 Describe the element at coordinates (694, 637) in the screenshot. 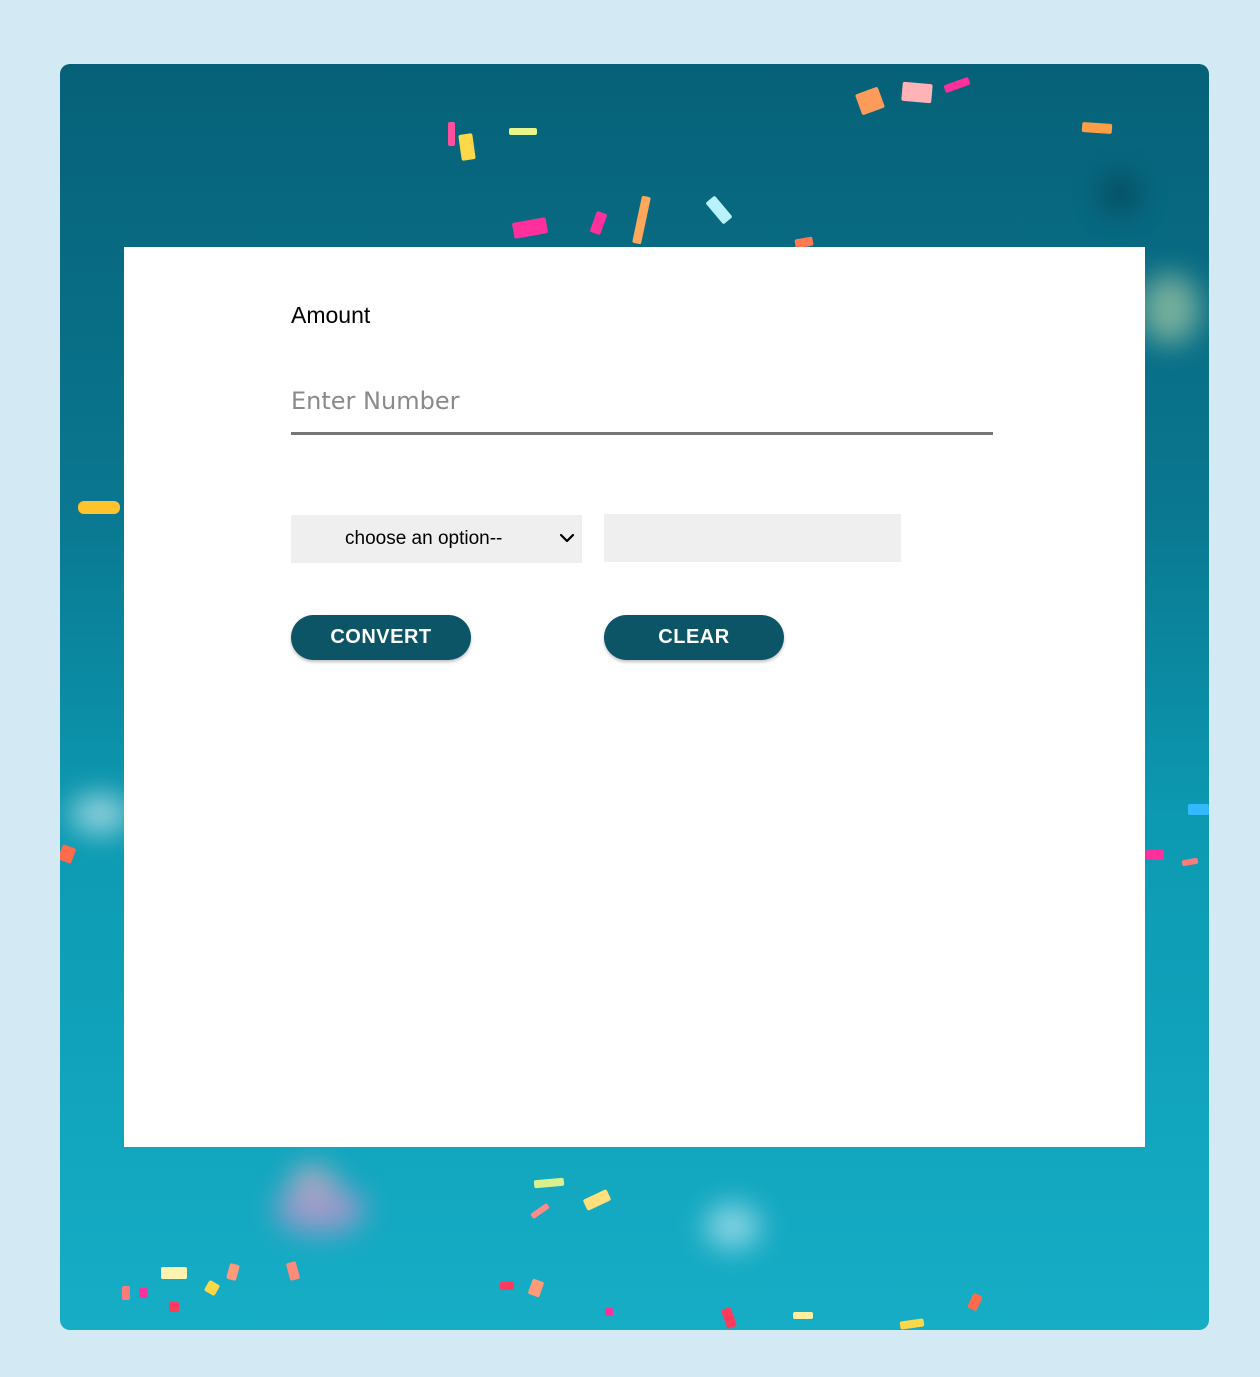

I see `clear-button: CLEAR` at that location.